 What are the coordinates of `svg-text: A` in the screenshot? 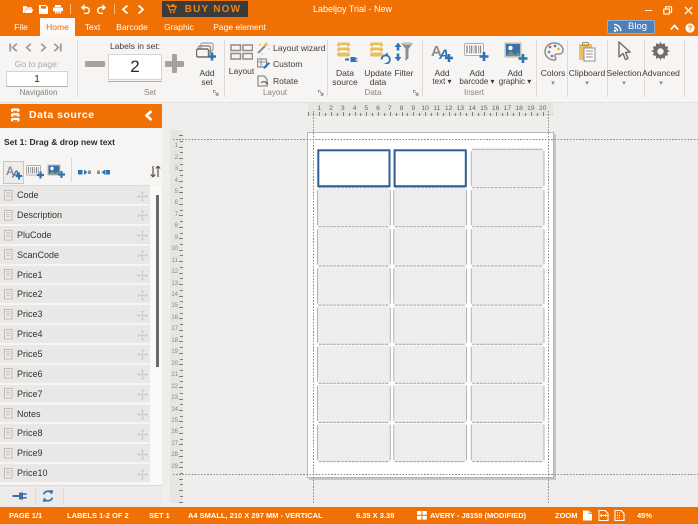 It's located at (443, 54).